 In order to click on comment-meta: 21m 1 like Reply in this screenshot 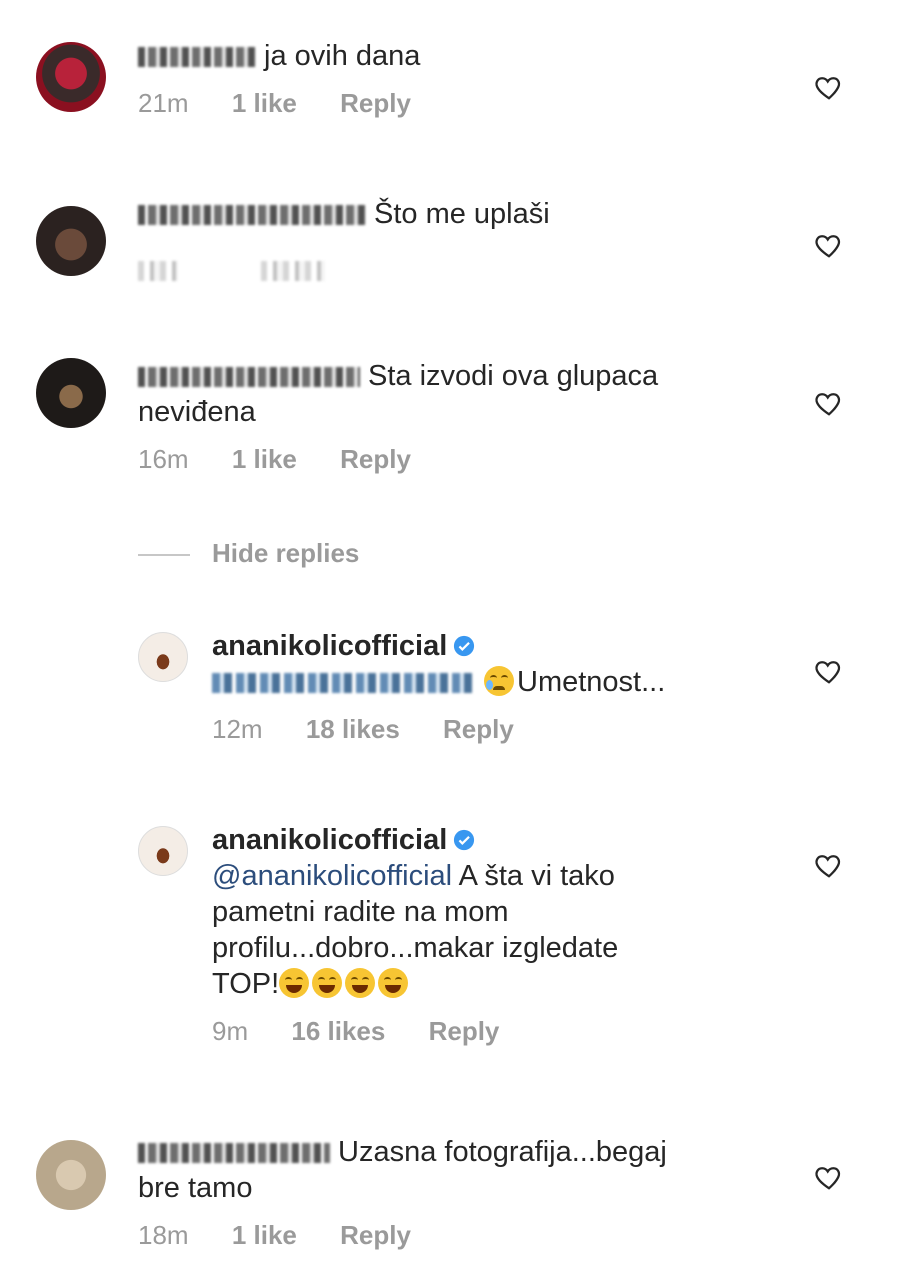, I will do `click(292, 103)`.